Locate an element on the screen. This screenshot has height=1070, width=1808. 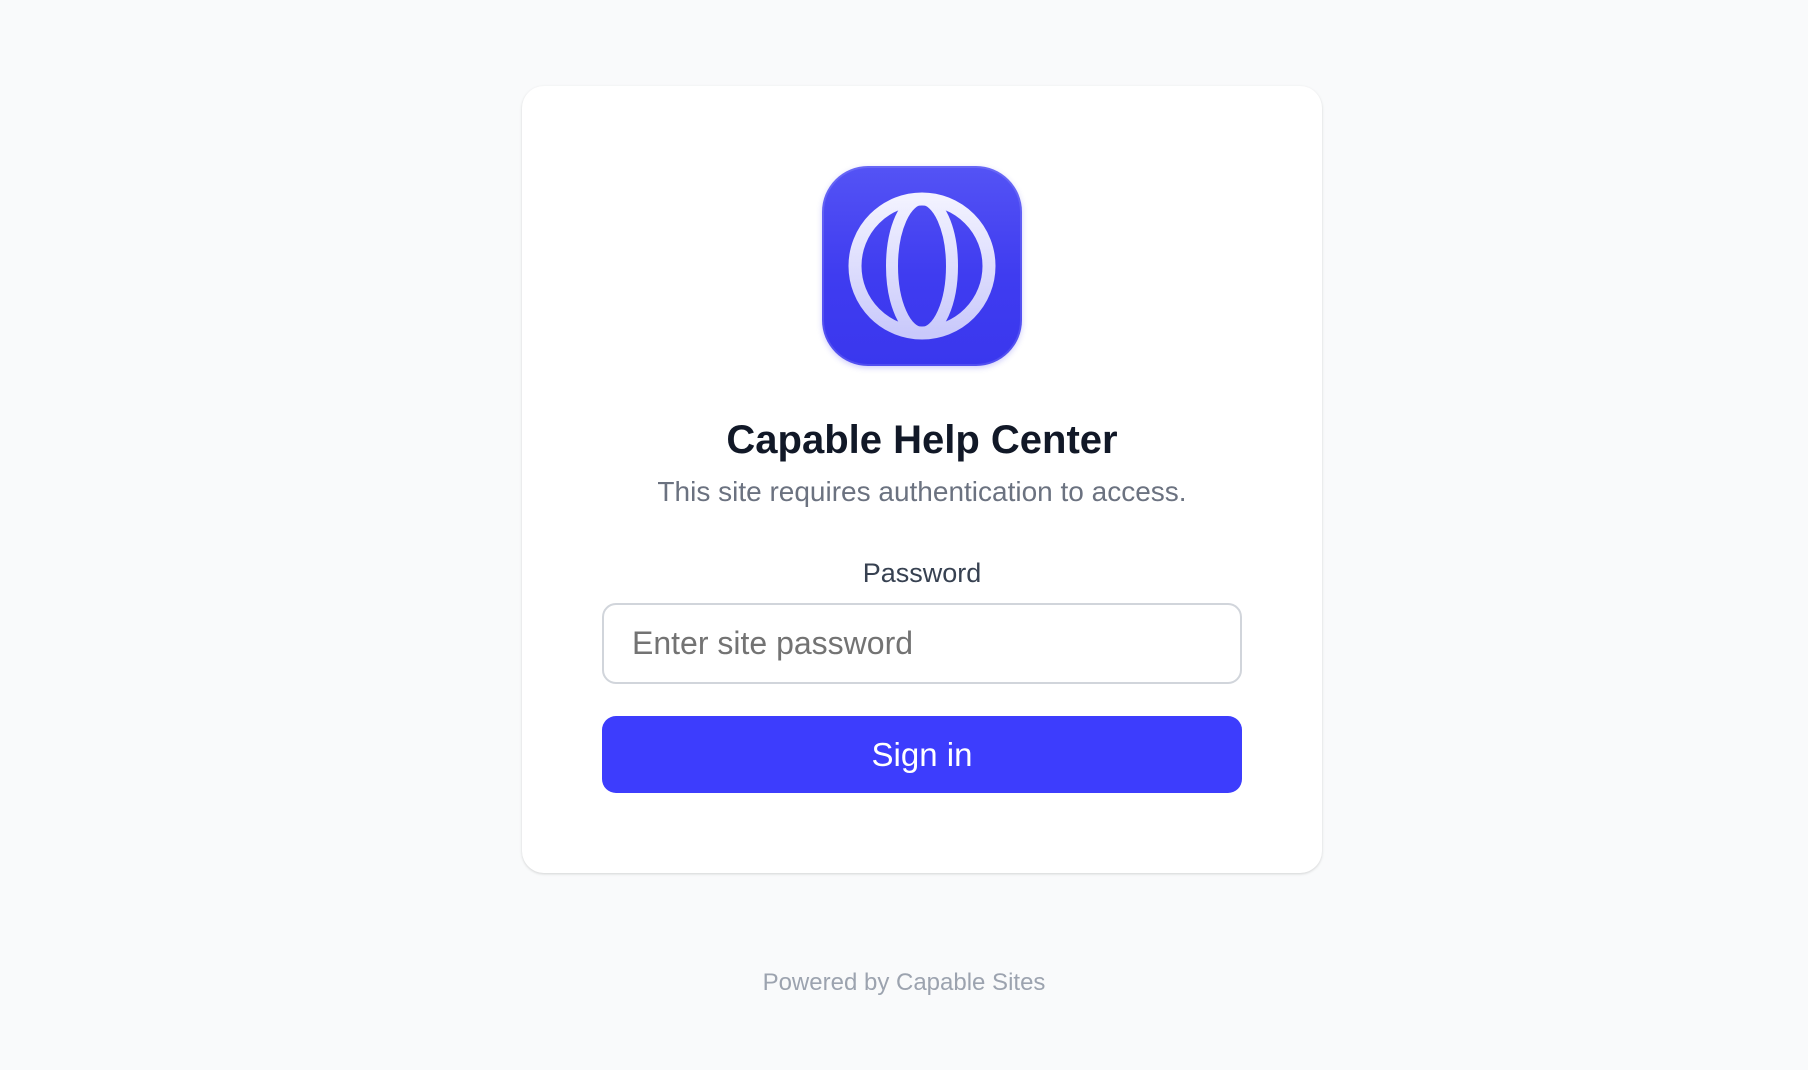
sign-in-button: Sign in is located at coordinates (922, 754).